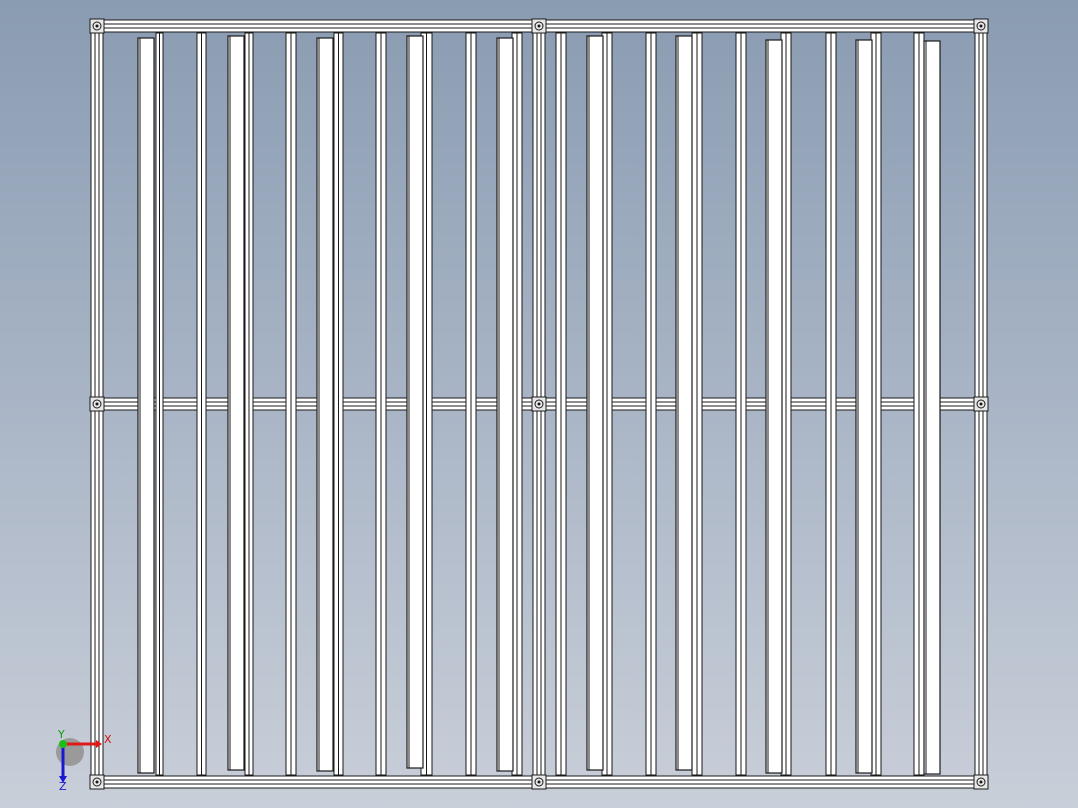  What do you see at coordinates (63, 786) in the screenshot?
I see `z-axis-label: Z` at bounding box center [63, 786].